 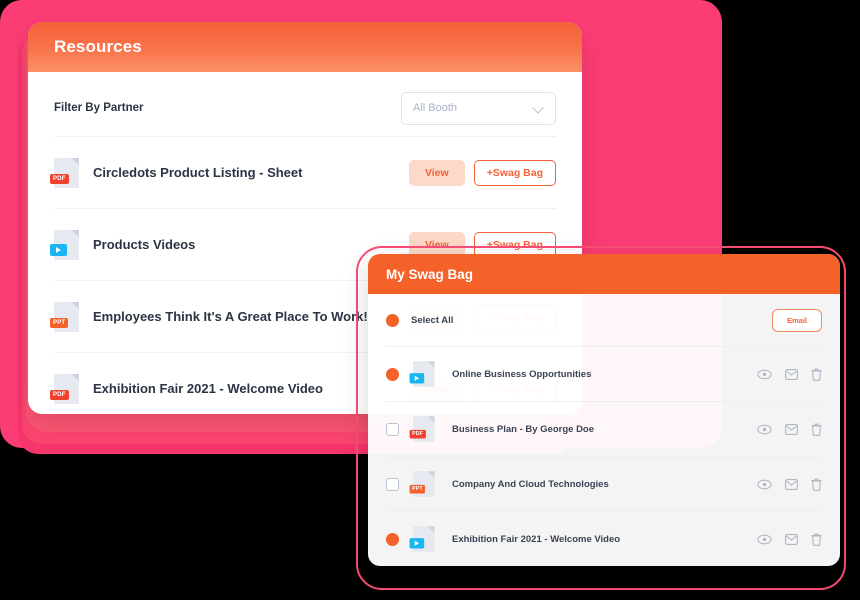 I want to click on list-item: Exhibition Fair 2021 - Welcome Video, so click(x=604, y=538).